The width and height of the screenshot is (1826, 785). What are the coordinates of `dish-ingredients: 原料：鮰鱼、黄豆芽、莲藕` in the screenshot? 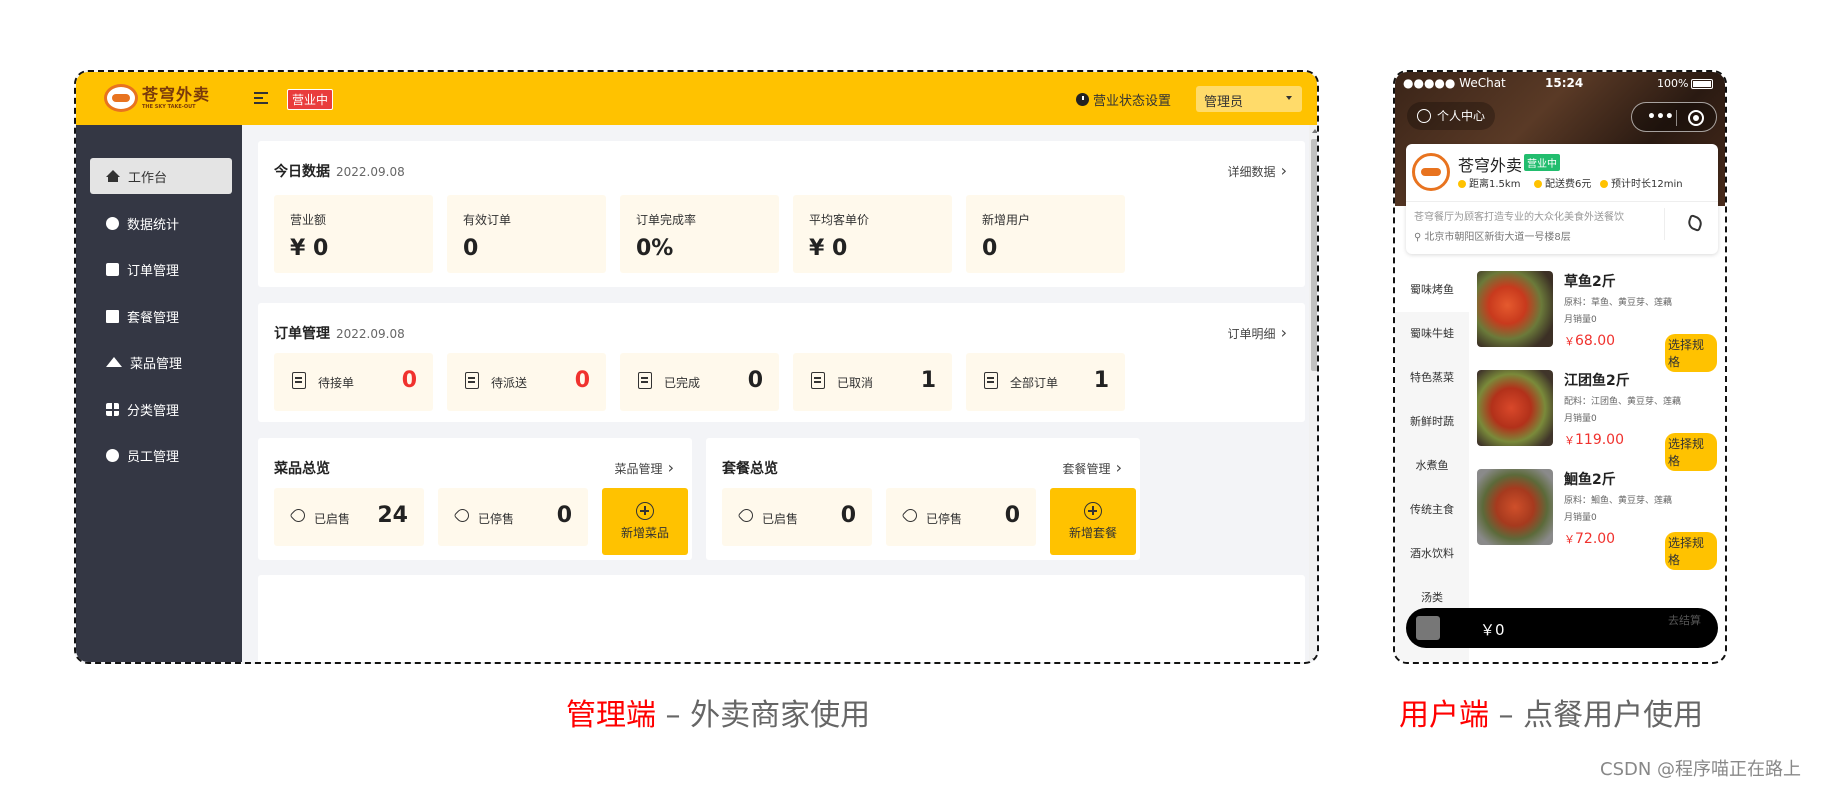 It's located at (1618, 501).